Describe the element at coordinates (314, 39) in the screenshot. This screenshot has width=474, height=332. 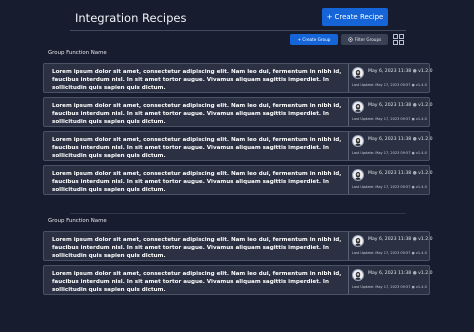
I see `create-group-button: + Create Group` at that location.